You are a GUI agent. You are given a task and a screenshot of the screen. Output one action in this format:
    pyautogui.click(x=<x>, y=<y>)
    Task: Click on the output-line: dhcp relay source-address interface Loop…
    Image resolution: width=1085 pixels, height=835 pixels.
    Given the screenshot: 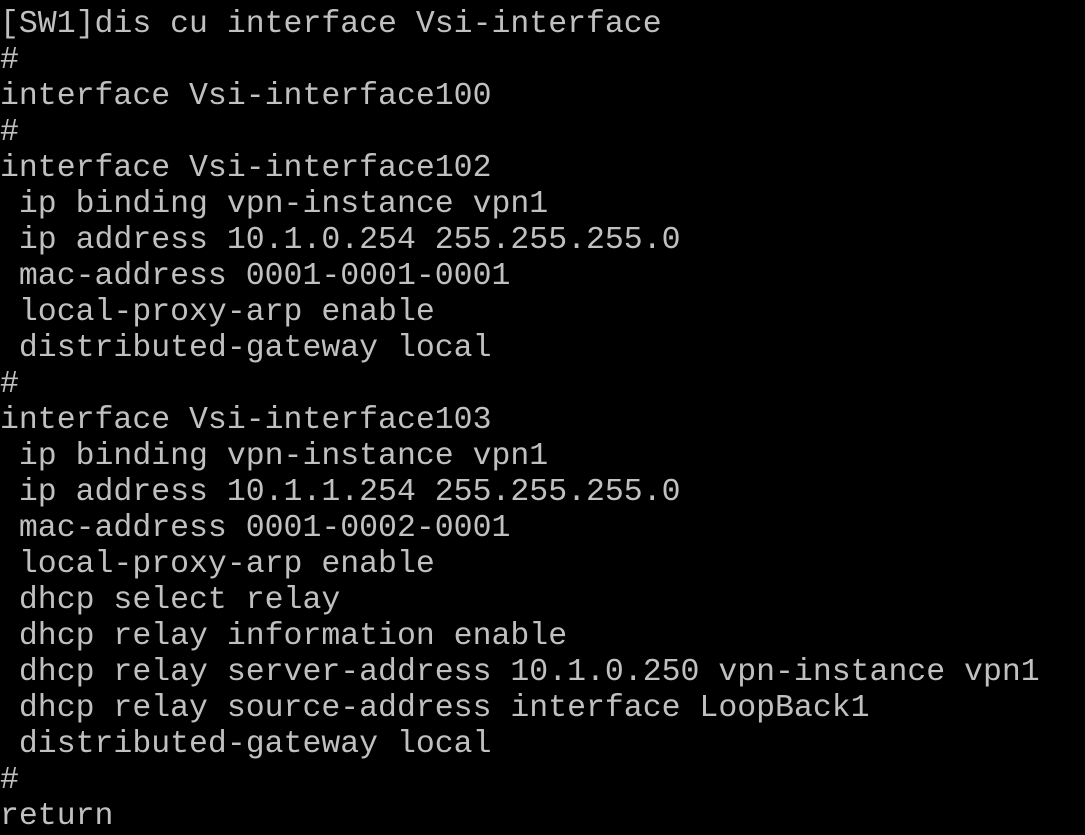 What is the action you would take?
    pyautogui.click(x=435, y=708)
    